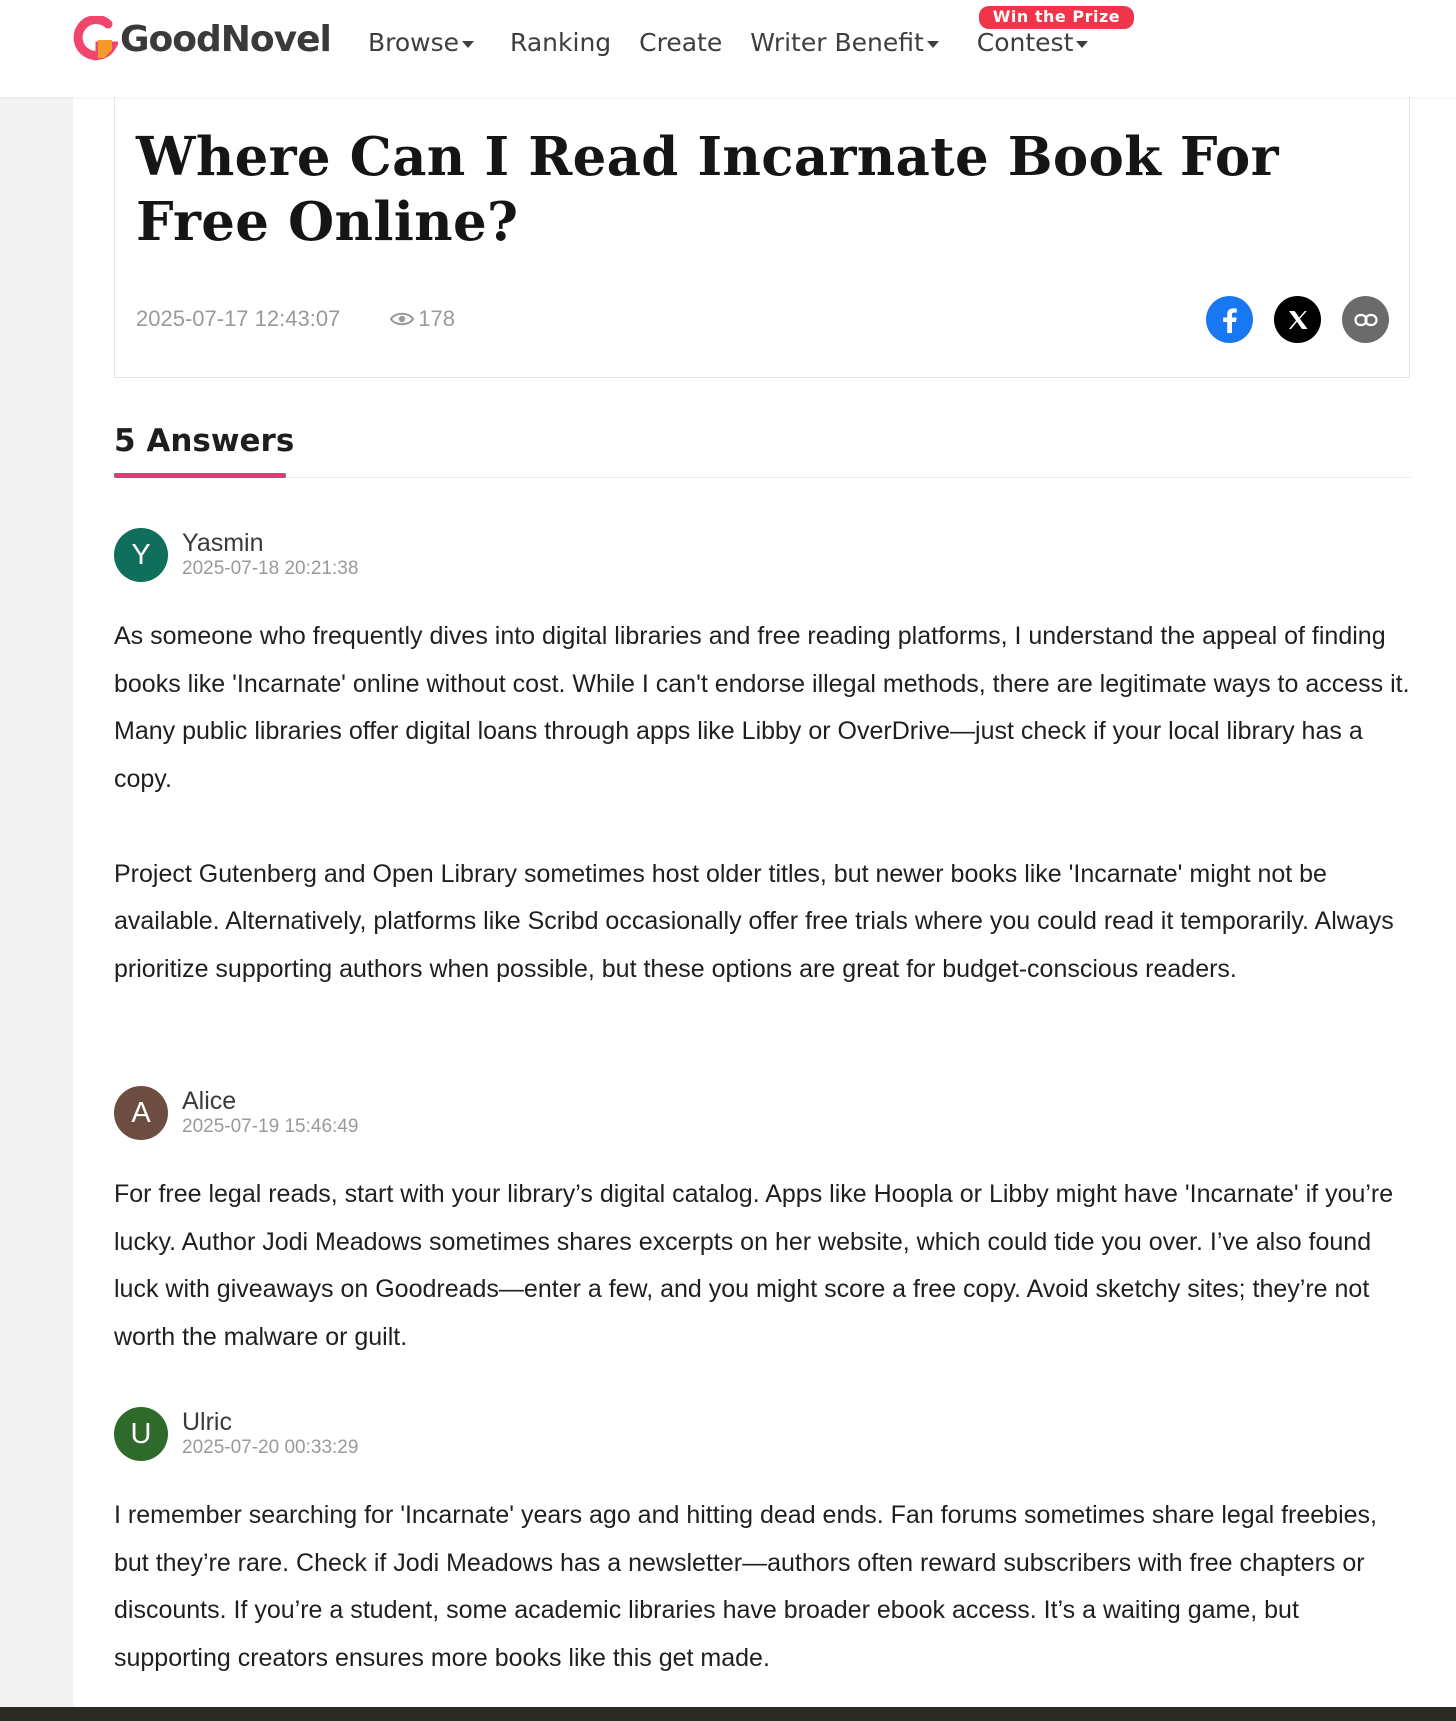 The height and width of the screenshot is (1721, 1456). I want to click on answer-author: Y Yasmin 2025-07-18 20:21:38, so click(762, 555).